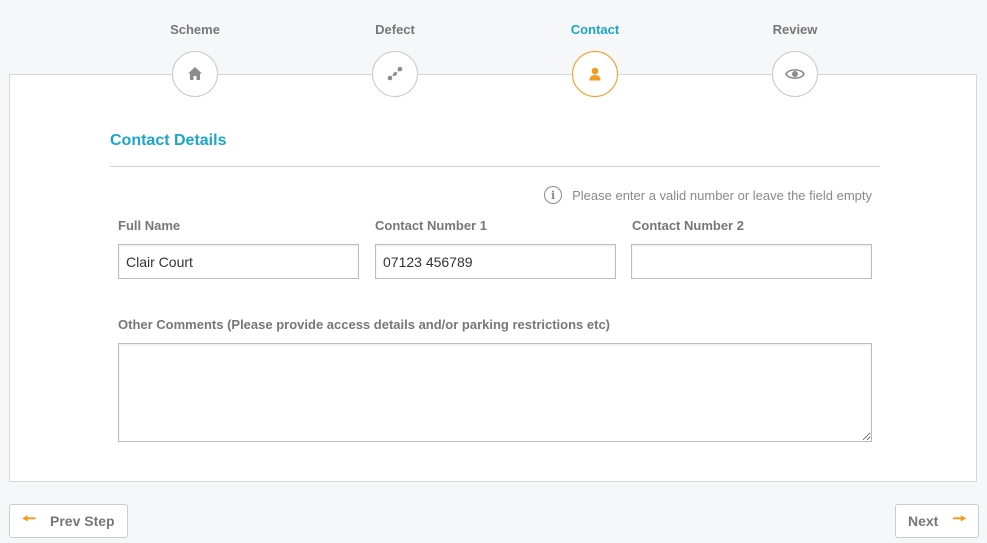 Image resolution: width=987 pixels, height=543 pixels. What do you see at coordinates (495, 261) in the screenshot?
I see `contact-number-1-input` at bounding box center [495, 261].